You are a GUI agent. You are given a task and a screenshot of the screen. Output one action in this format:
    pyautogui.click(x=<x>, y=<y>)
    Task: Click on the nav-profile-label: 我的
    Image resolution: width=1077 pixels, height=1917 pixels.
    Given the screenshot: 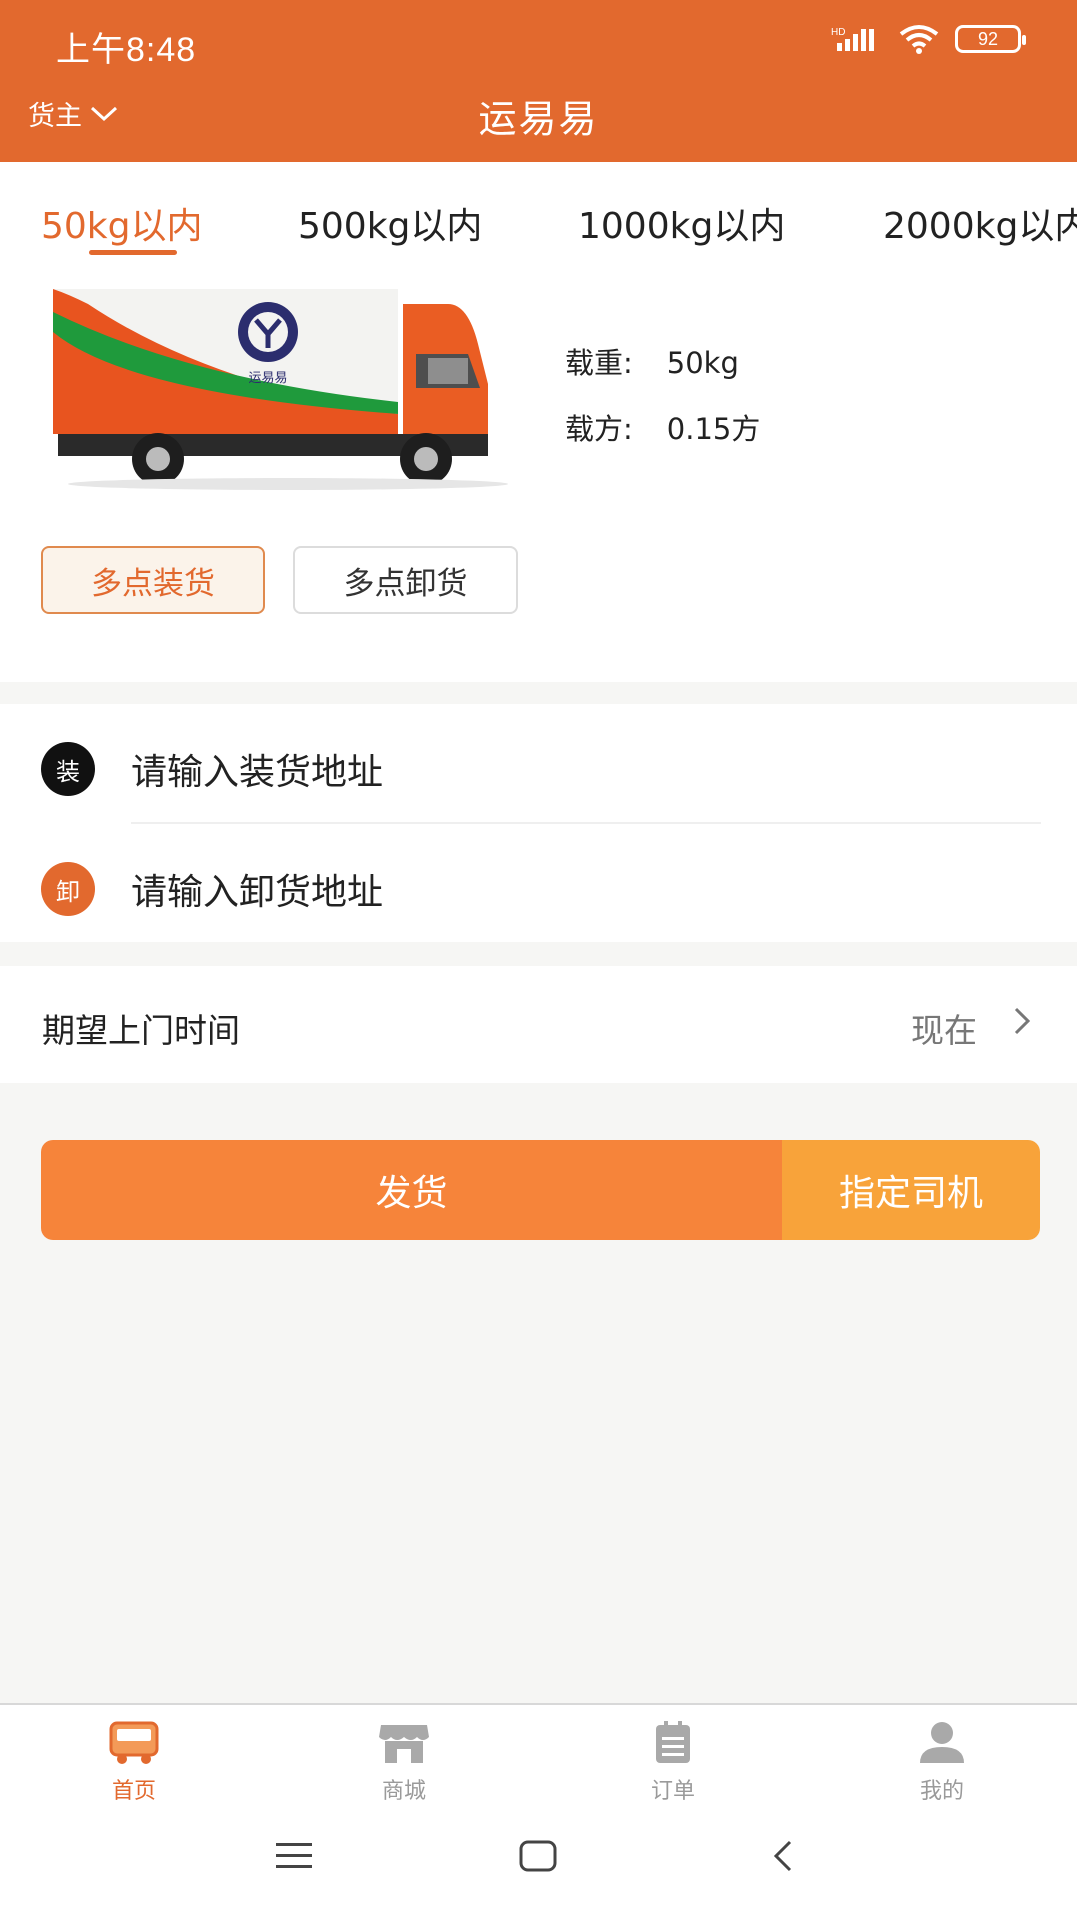 What is the action you would take?
    pyautogui.click(x=941, y=1791)
    